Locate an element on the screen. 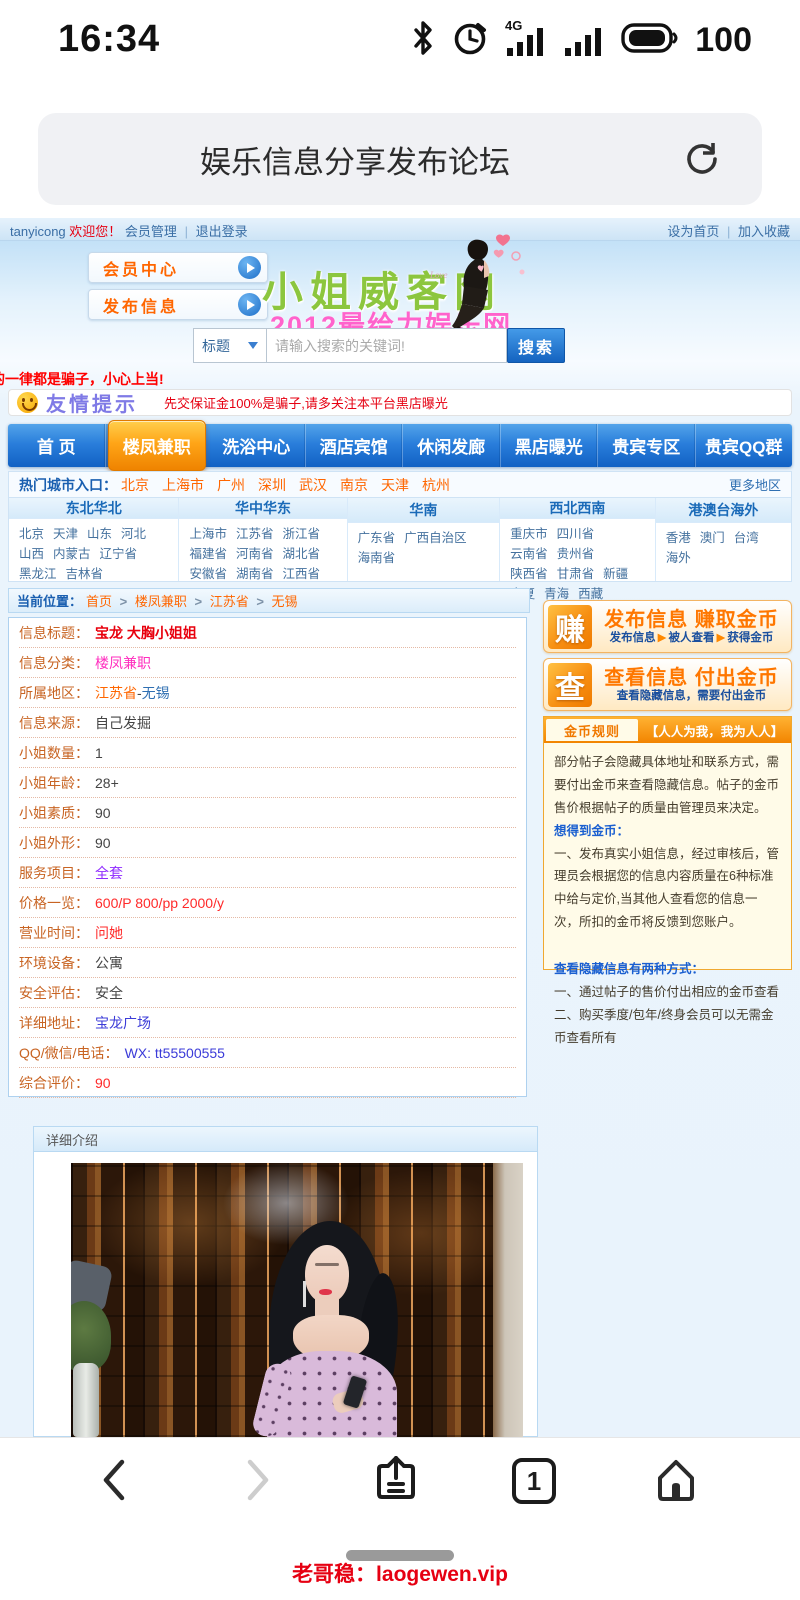 The image size is (800, 1600). nav-item-8: 贵宾QQ群 is located at coordinates (744, 445).